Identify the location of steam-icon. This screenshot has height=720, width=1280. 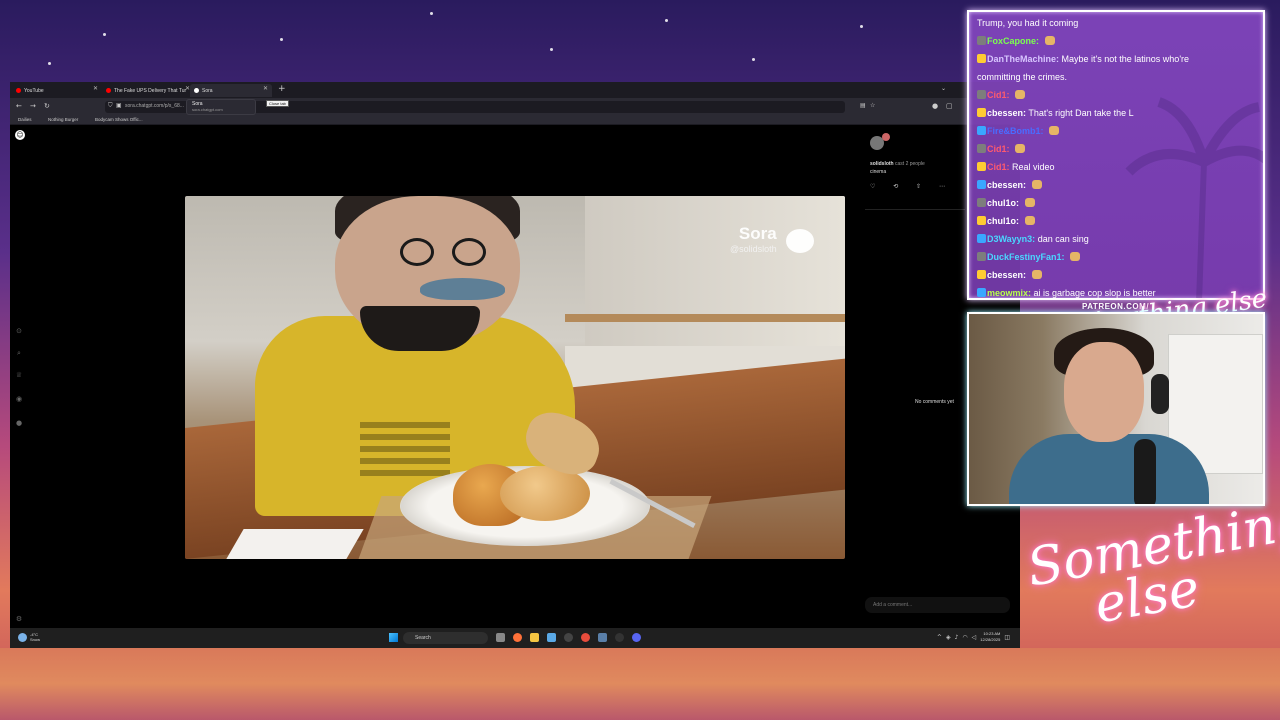
(602, 637).